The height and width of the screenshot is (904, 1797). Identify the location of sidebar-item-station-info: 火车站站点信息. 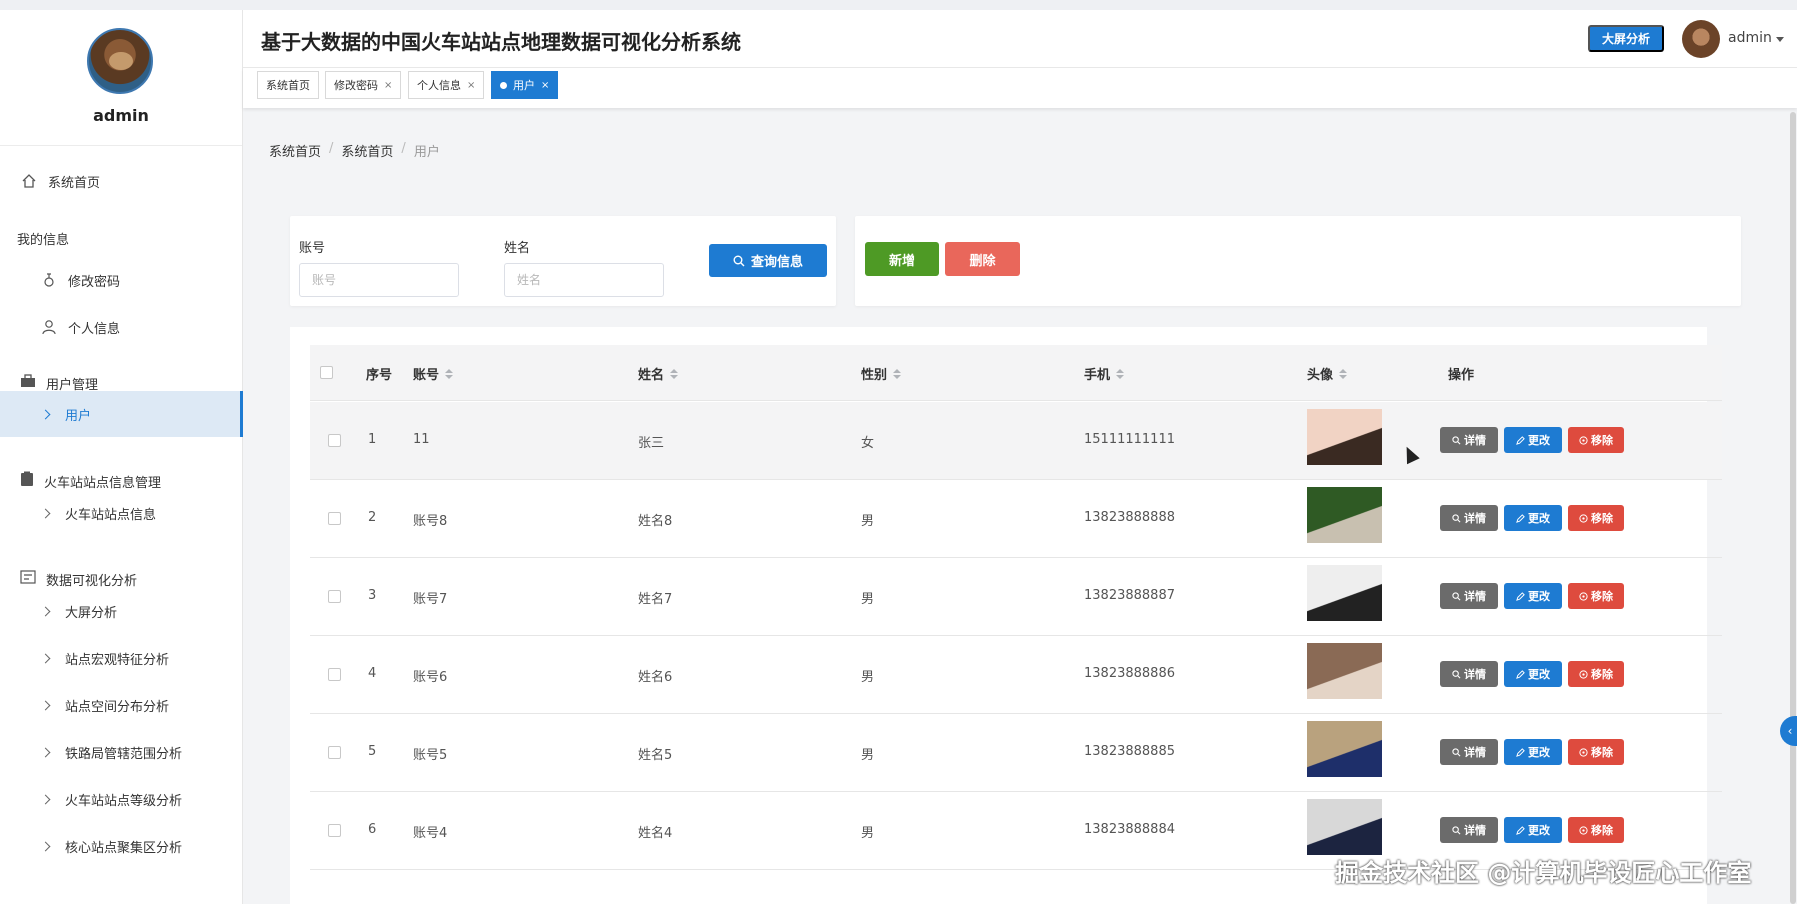
(121, 513).